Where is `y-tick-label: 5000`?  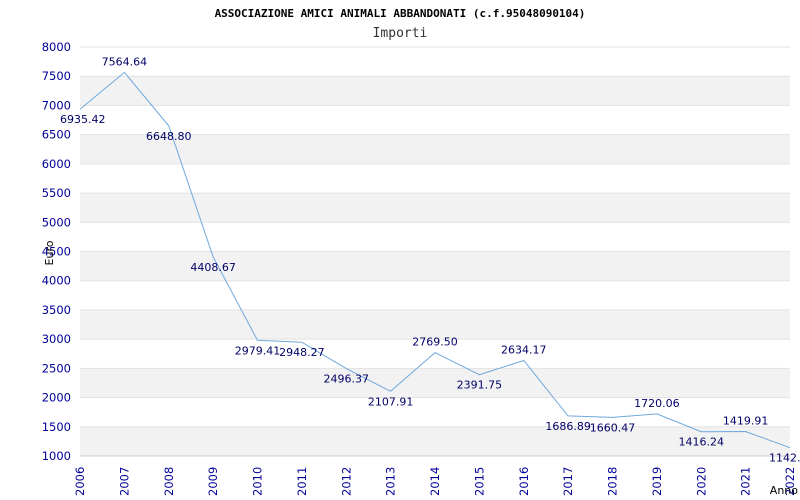
y-tick-label: 5000 is located at coordinates (56, 222).